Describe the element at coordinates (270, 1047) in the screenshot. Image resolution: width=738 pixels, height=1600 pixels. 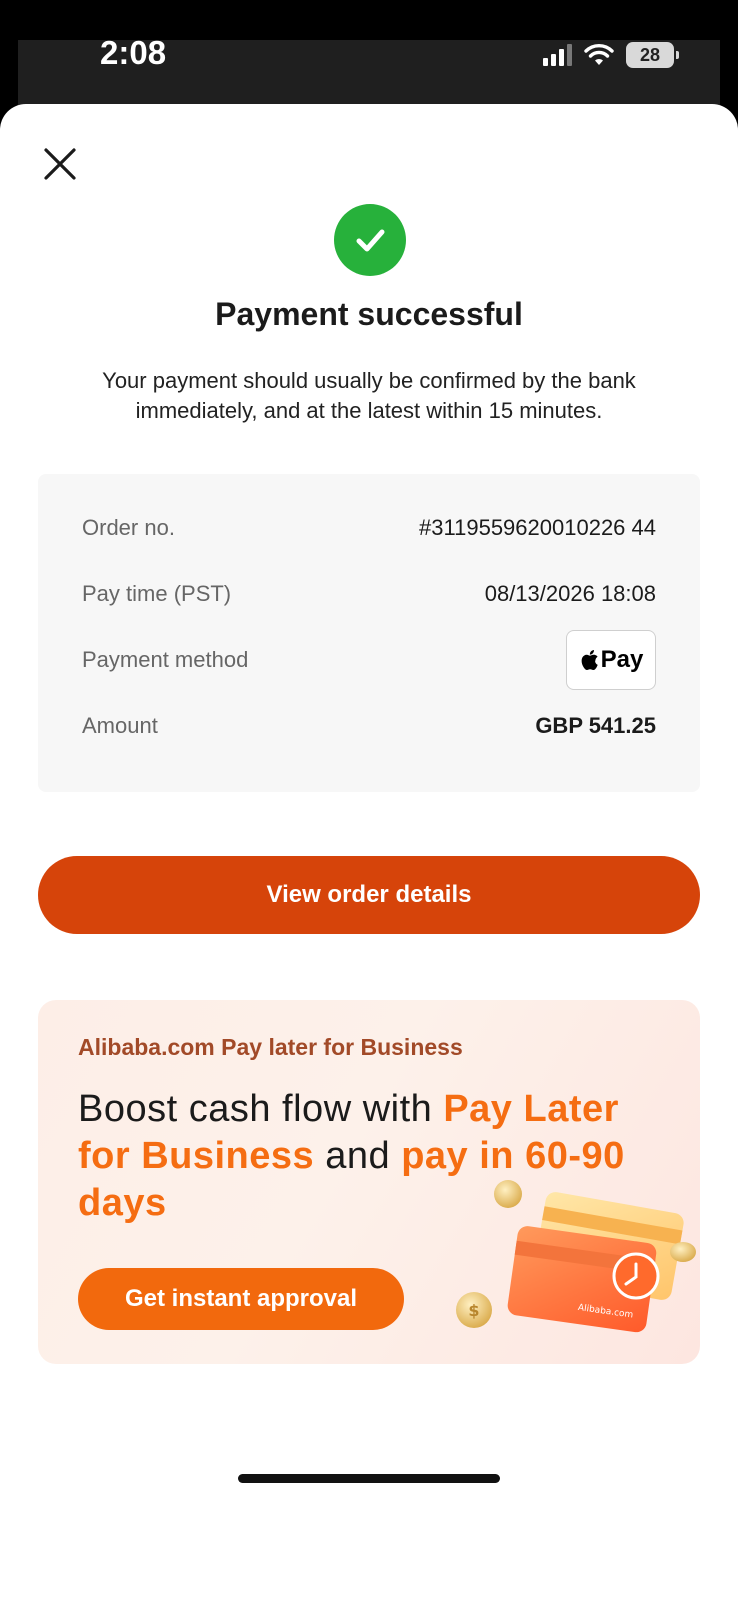
I see `promo-brand-title: Alibaba.com Pay later for Business` at that location.